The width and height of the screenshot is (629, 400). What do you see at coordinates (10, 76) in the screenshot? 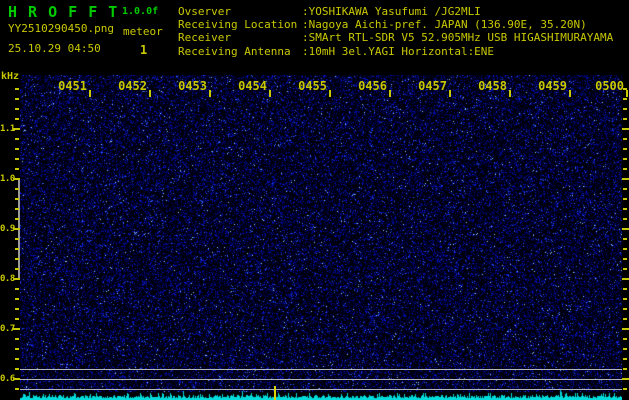
I see `freq-unit-label: kHz` at bounding box center [10, 76].